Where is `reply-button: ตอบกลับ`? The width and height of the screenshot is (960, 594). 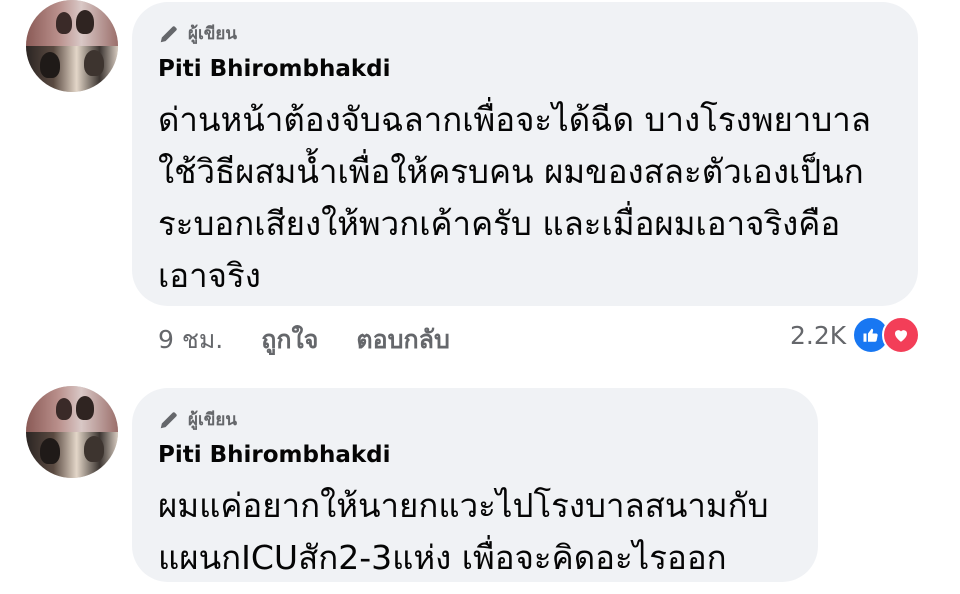
reply-button: ตอบกลับ is located at coordinates (402, 340).